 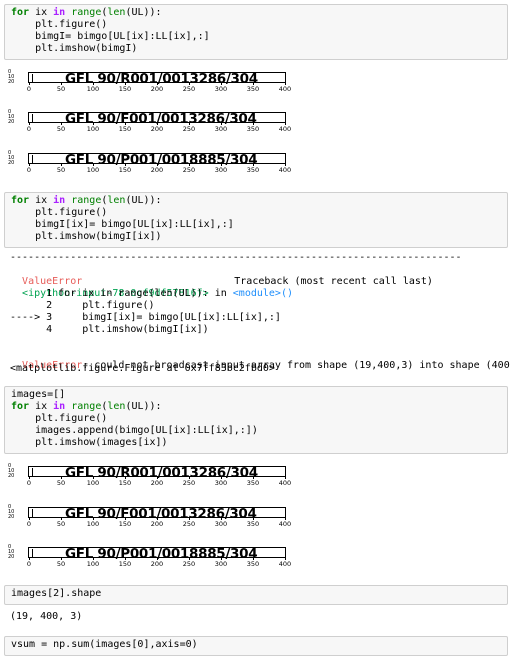 What do you see at coordinates (82, 305) in the screenshot?
I see `traceback-line: 2 plt.figure()` at bounding box center [82, 305].